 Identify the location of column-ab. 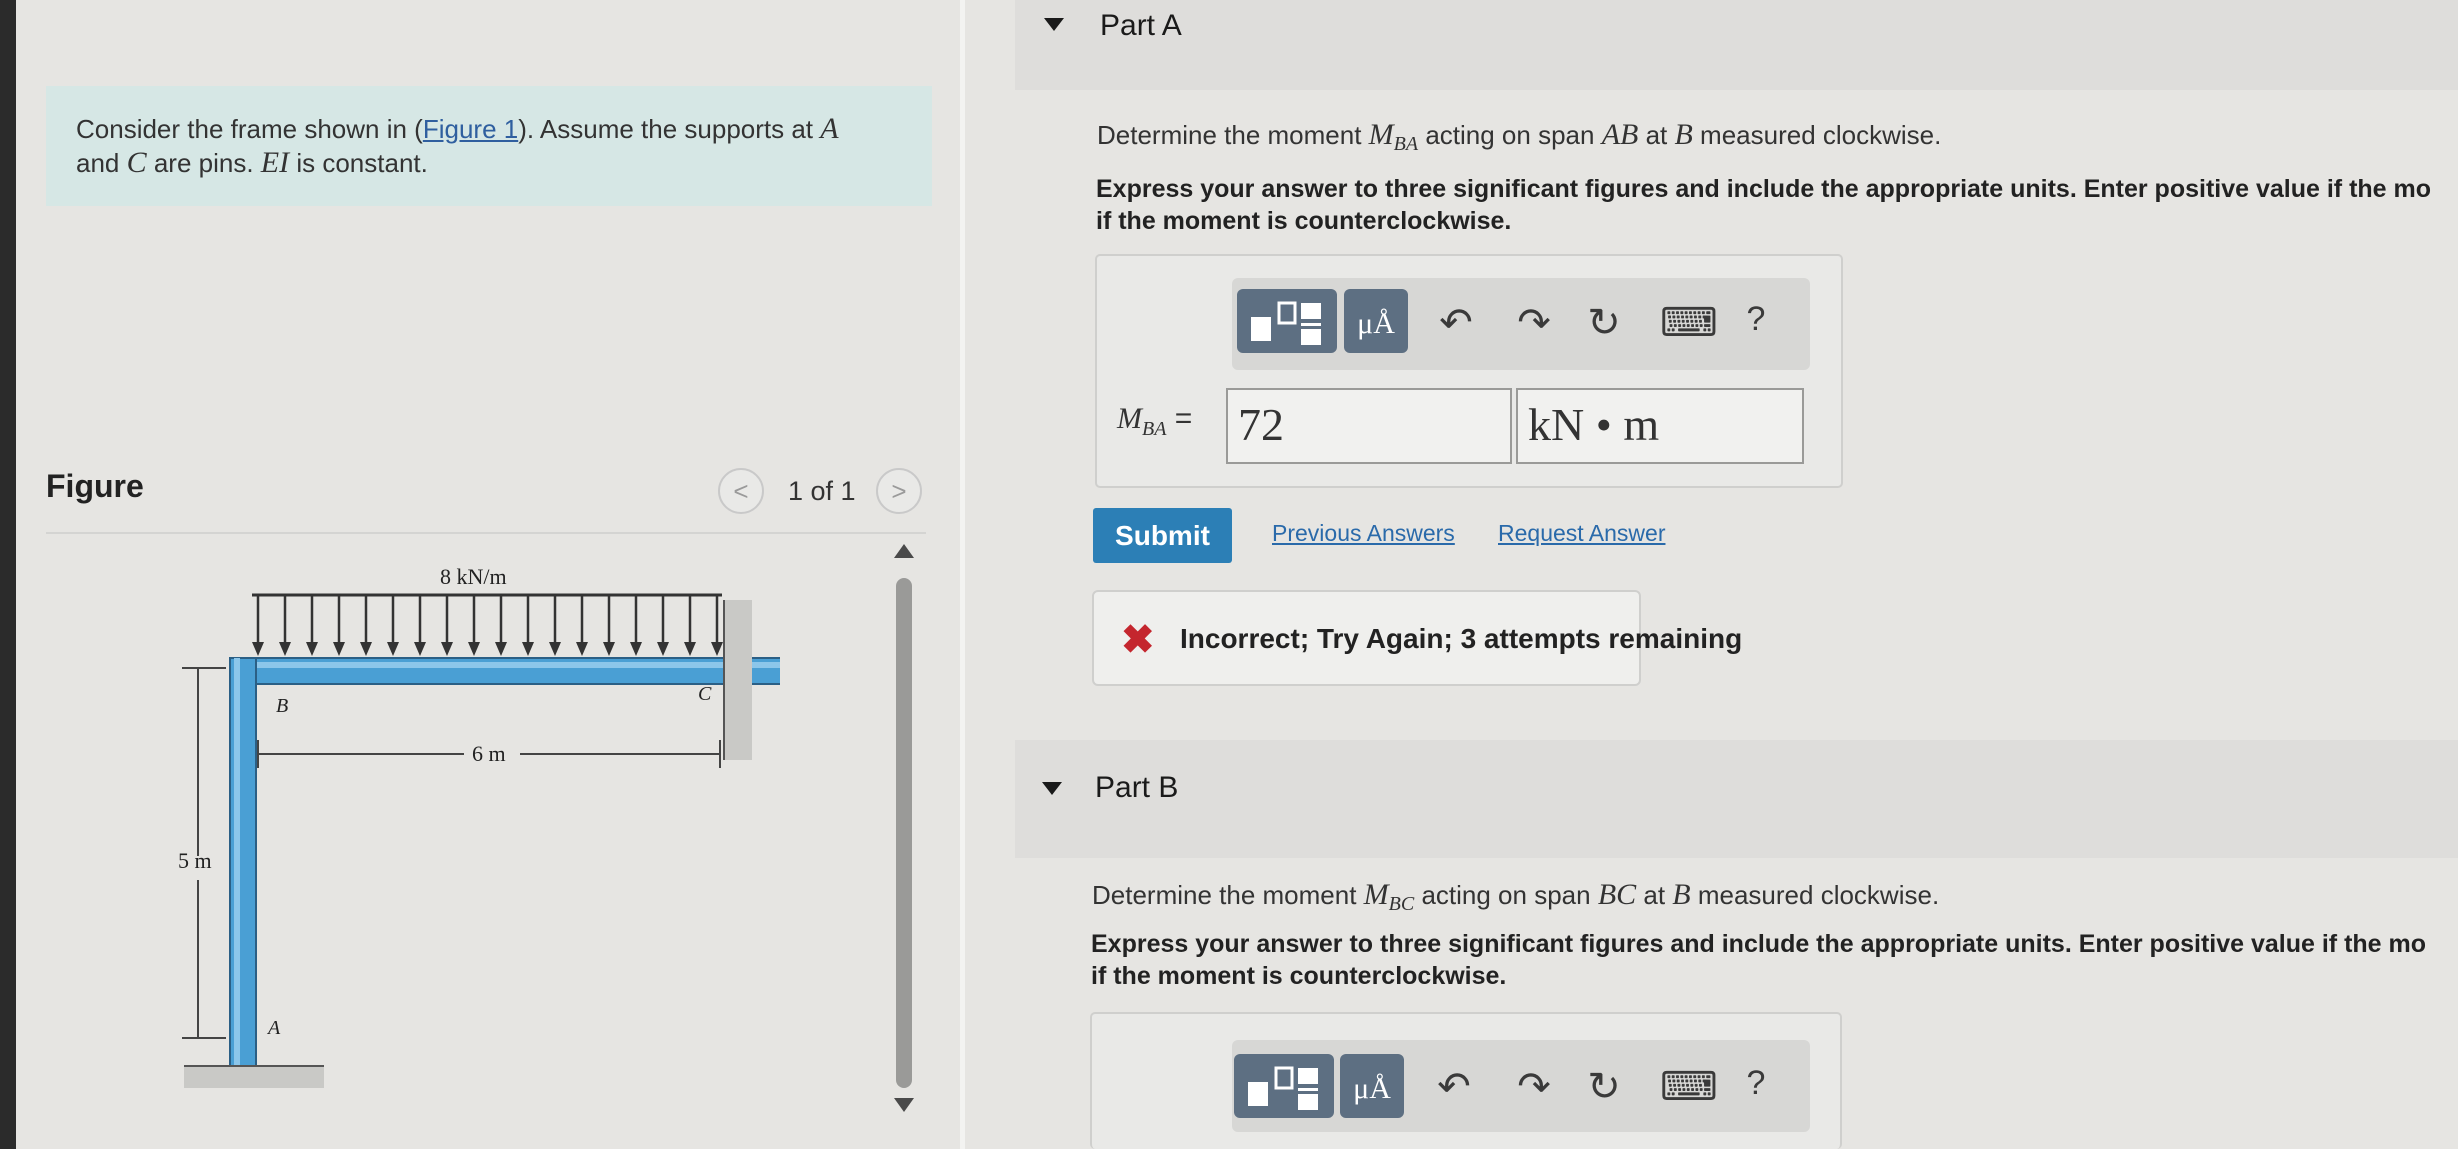
(243, 862).